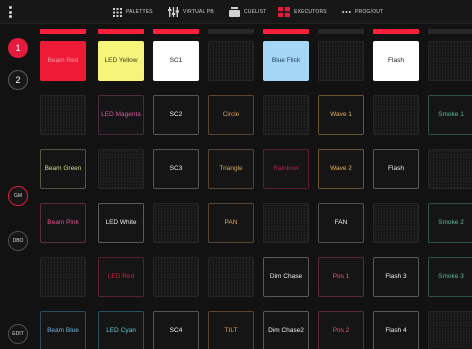  I want to click on executor-button: SC4, so click(176, 330).